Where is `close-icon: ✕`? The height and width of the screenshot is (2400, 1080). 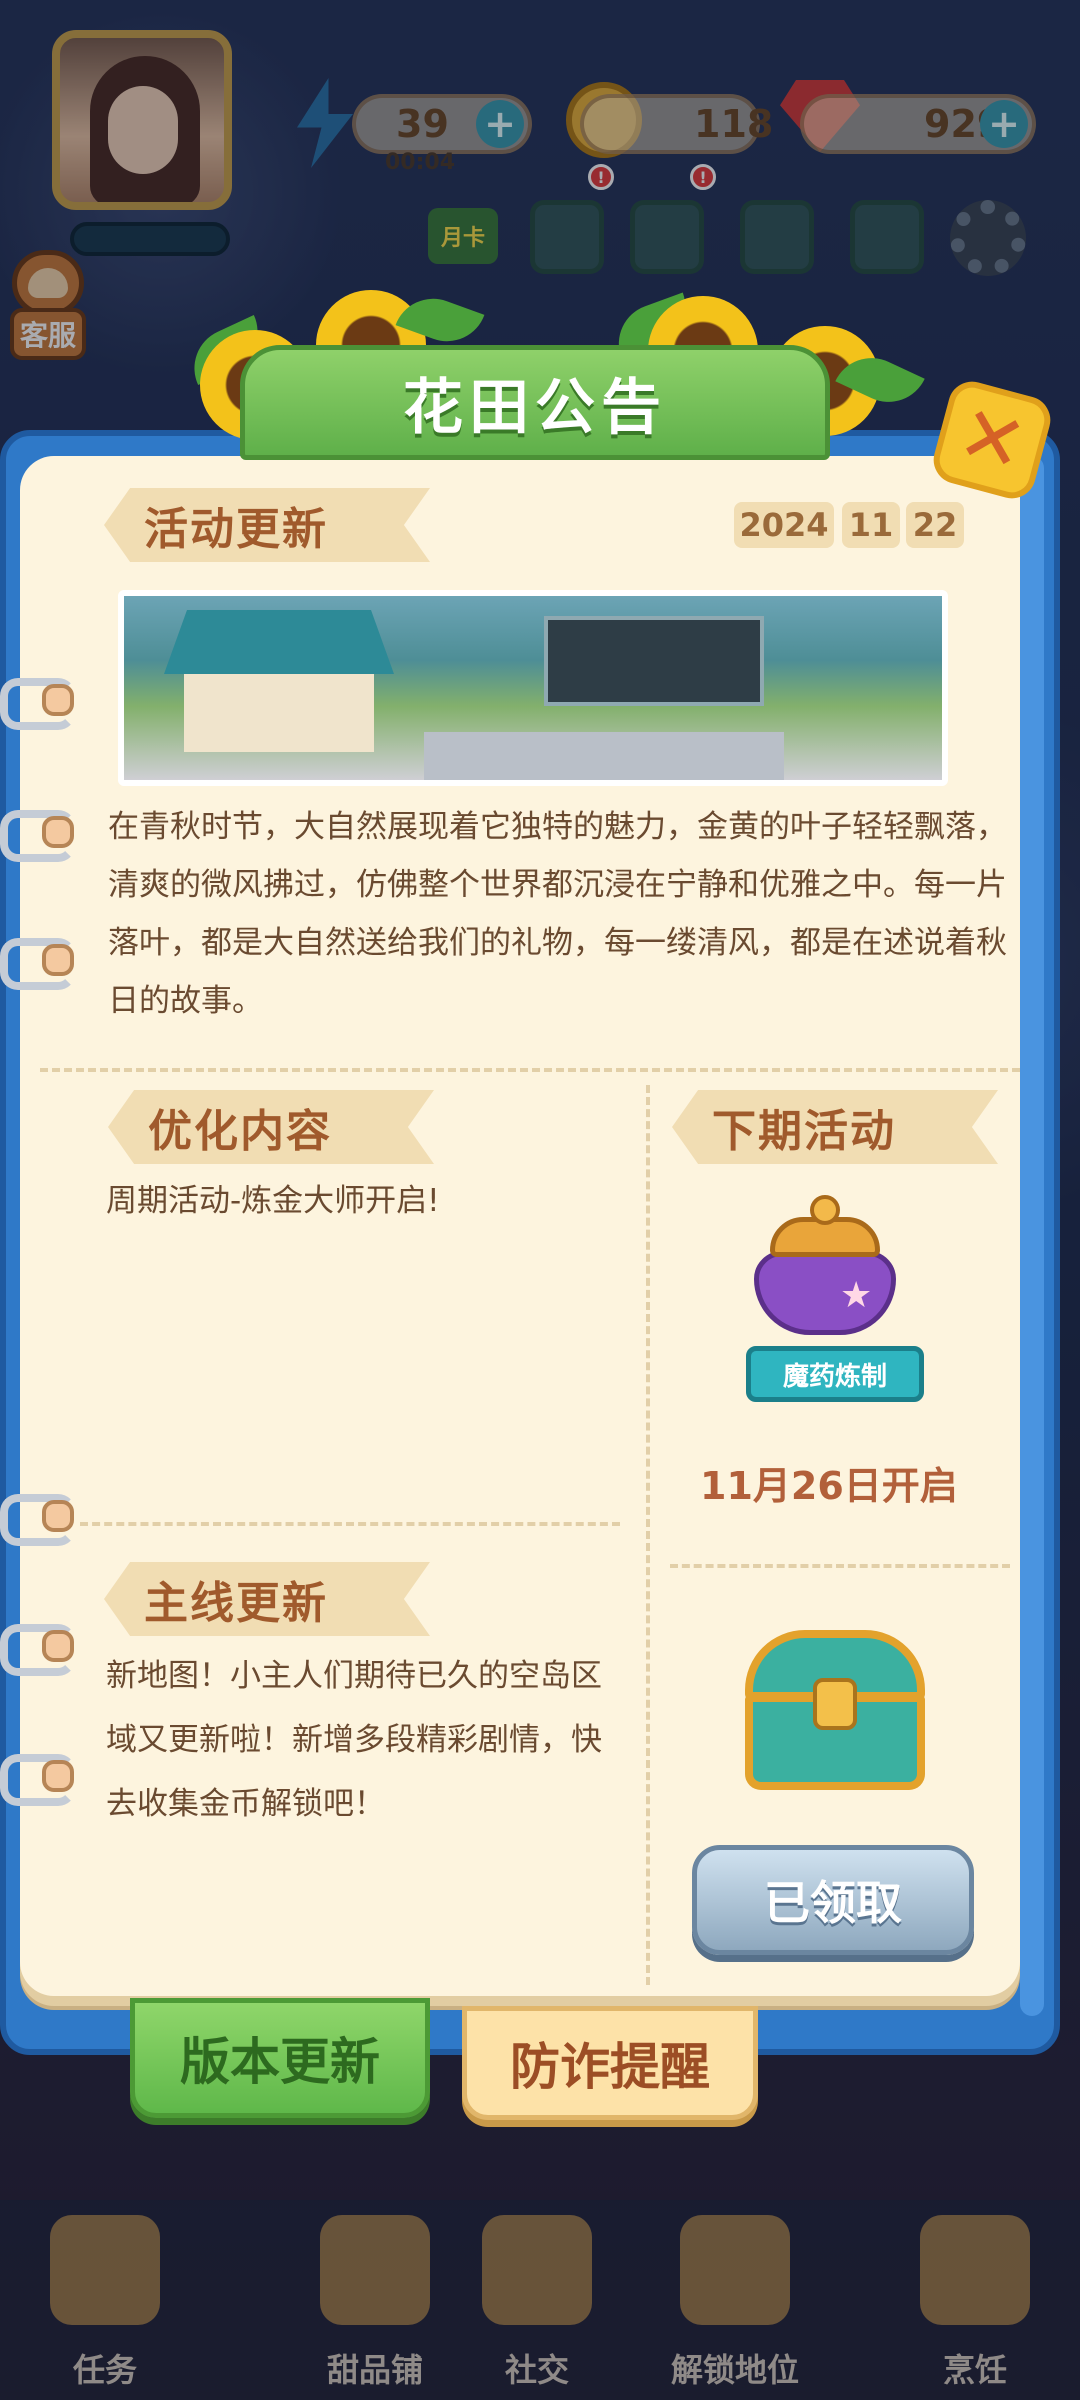 close-icon: ✕ is located at coordinates (992, 440).